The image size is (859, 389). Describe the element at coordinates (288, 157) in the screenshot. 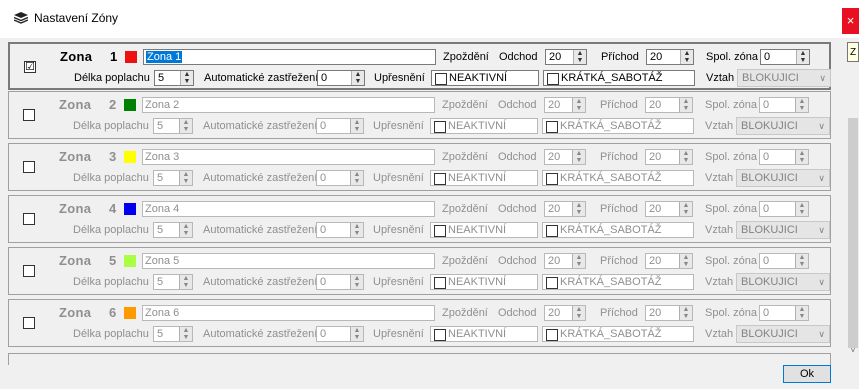

I see `zone-name-input: Zona 3` at that location.